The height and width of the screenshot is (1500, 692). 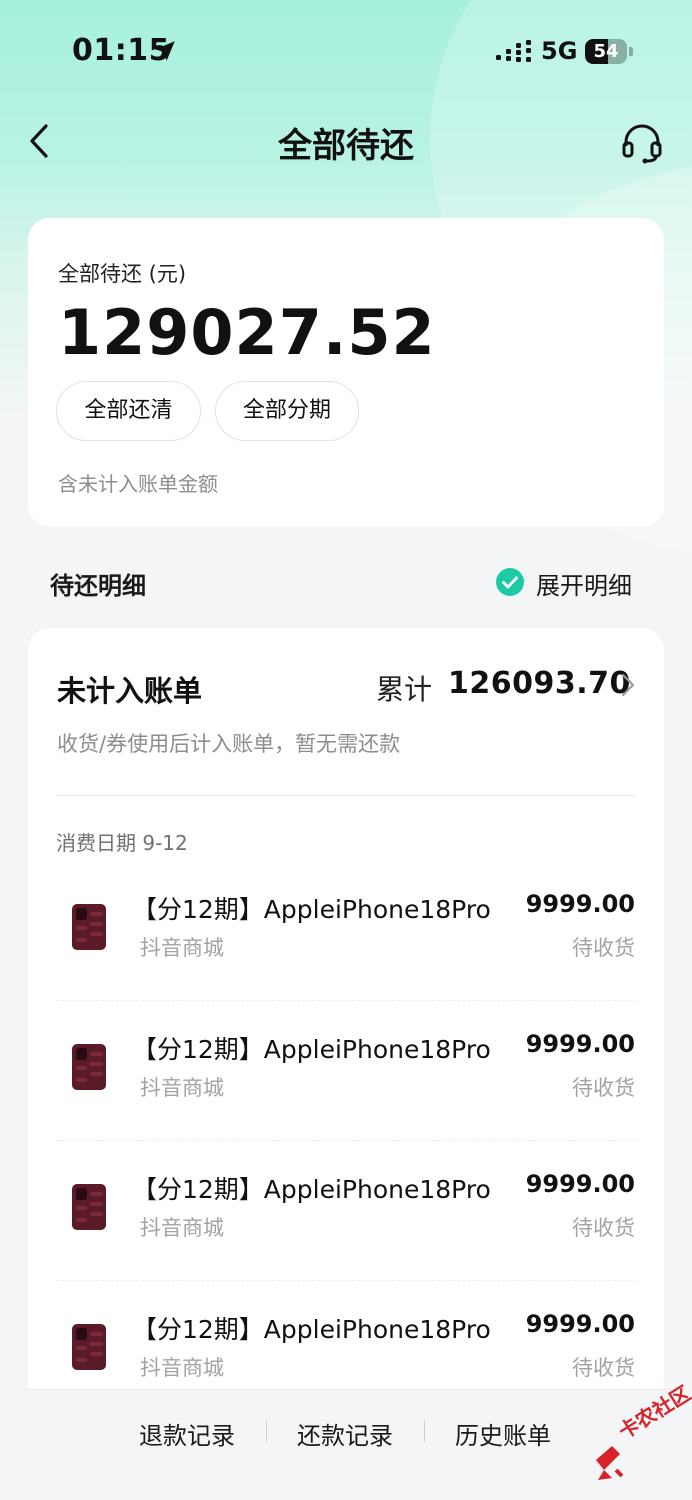 What do you see at coordinates (539, 683) in the screenshot?
I see `total-value: 126093.70` at bounding box center [539, 683].